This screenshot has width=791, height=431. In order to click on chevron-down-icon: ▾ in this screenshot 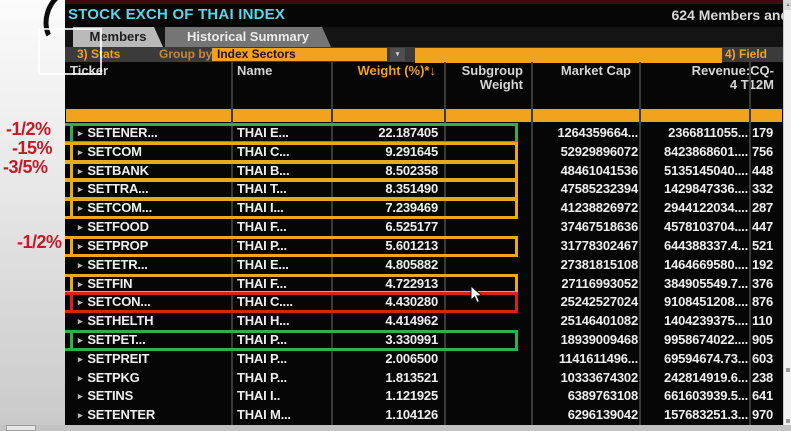, I will do `click(397, 54)`.